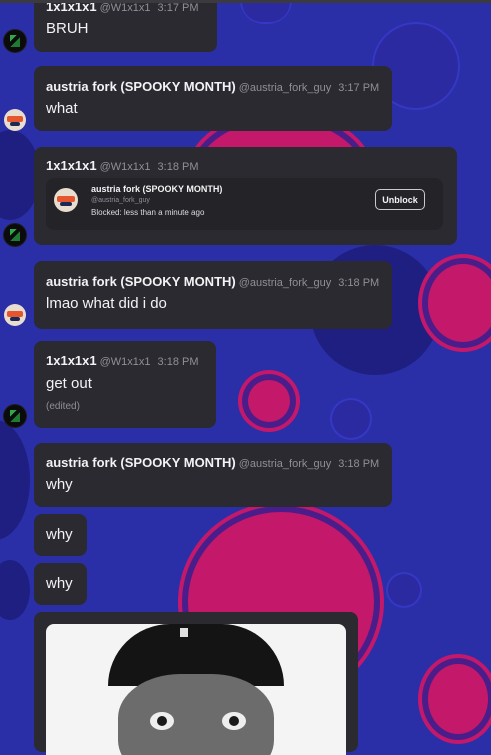 This screenshot has width=491, height=755. I want to click on edited-label: (edited), so click(63, 406).